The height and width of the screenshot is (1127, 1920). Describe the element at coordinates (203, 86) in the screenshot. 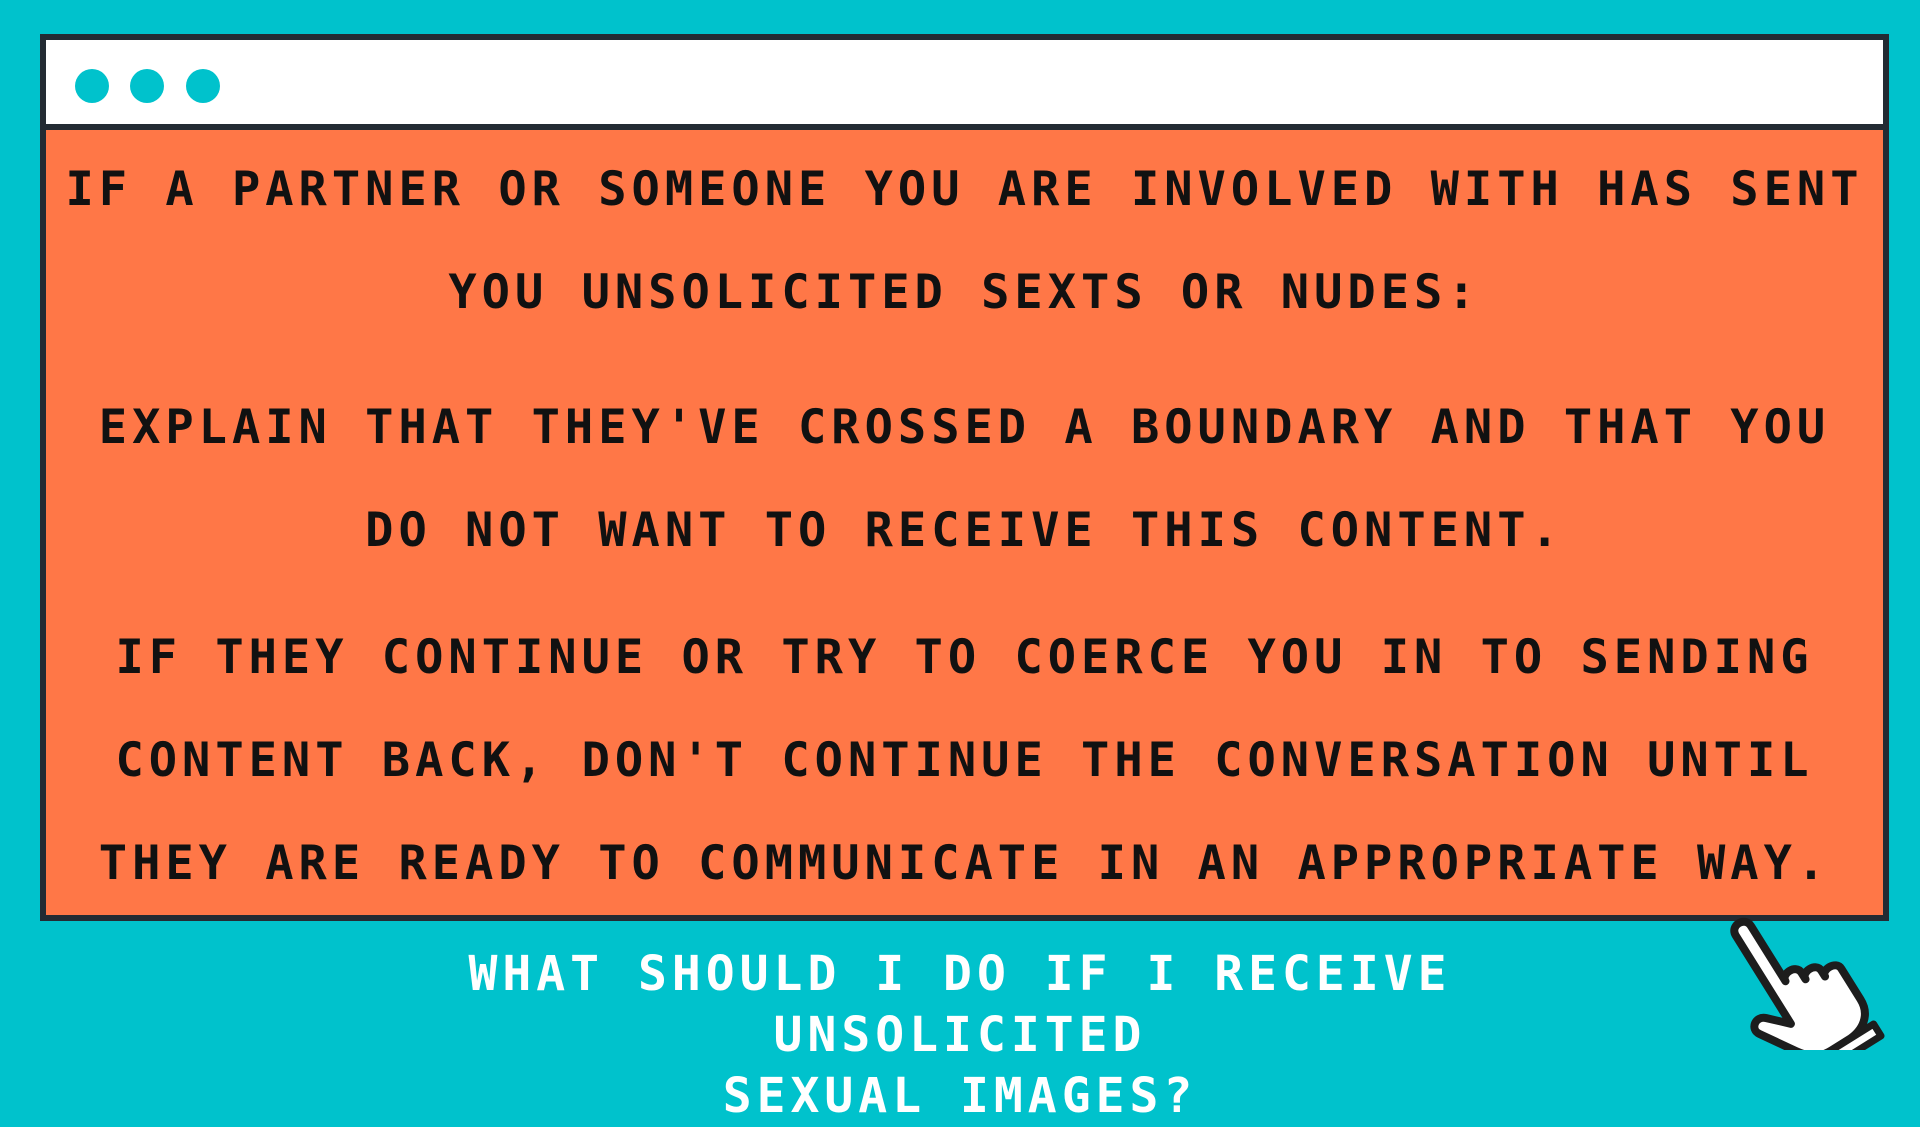

I see `window-dot-3-icon` at that location.